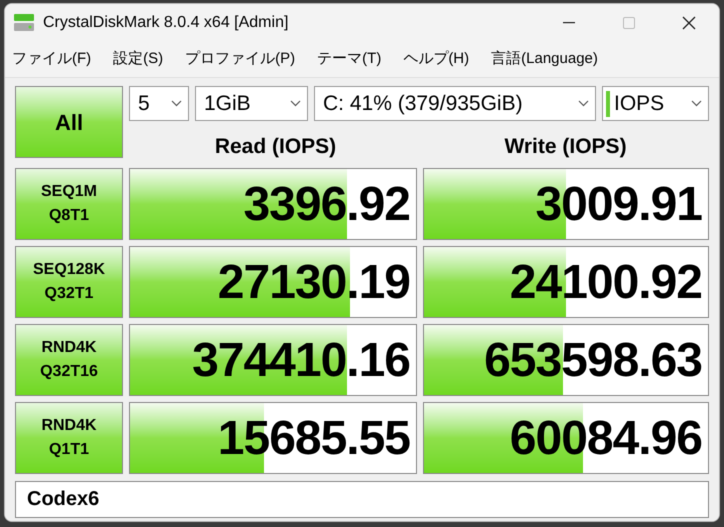 The image size is (724, 527). Describe the element at coordinates (227, 103) in the screenshot. I see `dropdown-value: 1GiB` at that location.